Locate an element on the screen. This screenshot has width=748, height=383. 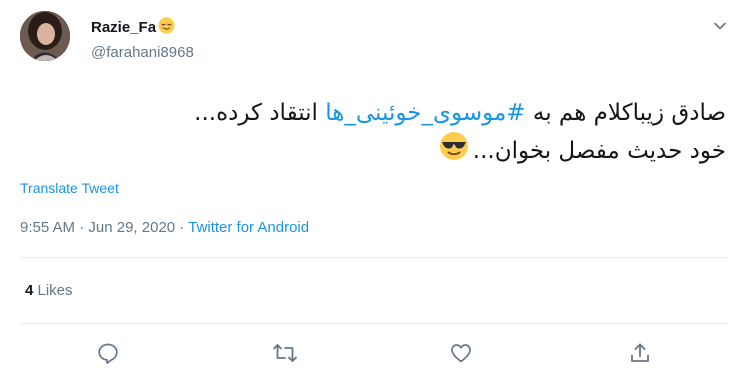
likes-label: Likes is located at coordinates (53, 290).